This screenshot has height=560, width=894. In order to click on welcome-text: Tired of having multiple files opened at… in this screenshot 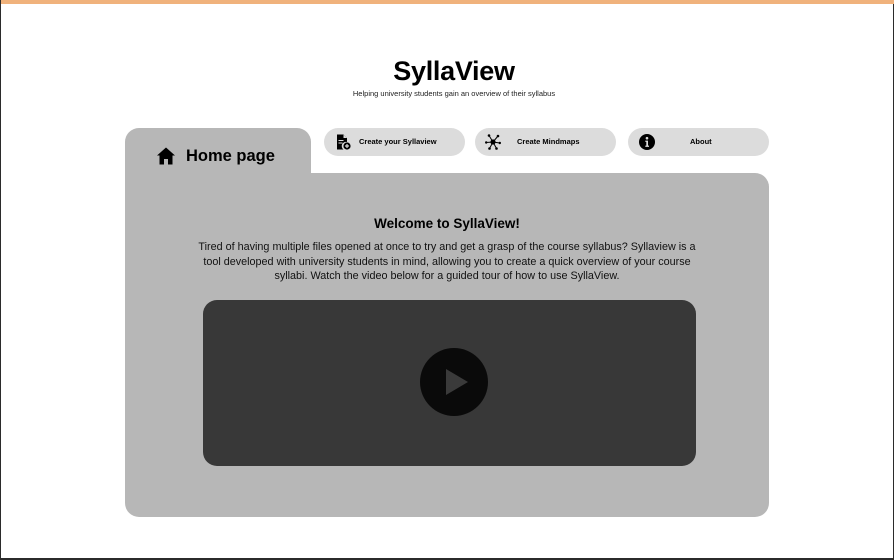, I will do `click(447, 261)`.